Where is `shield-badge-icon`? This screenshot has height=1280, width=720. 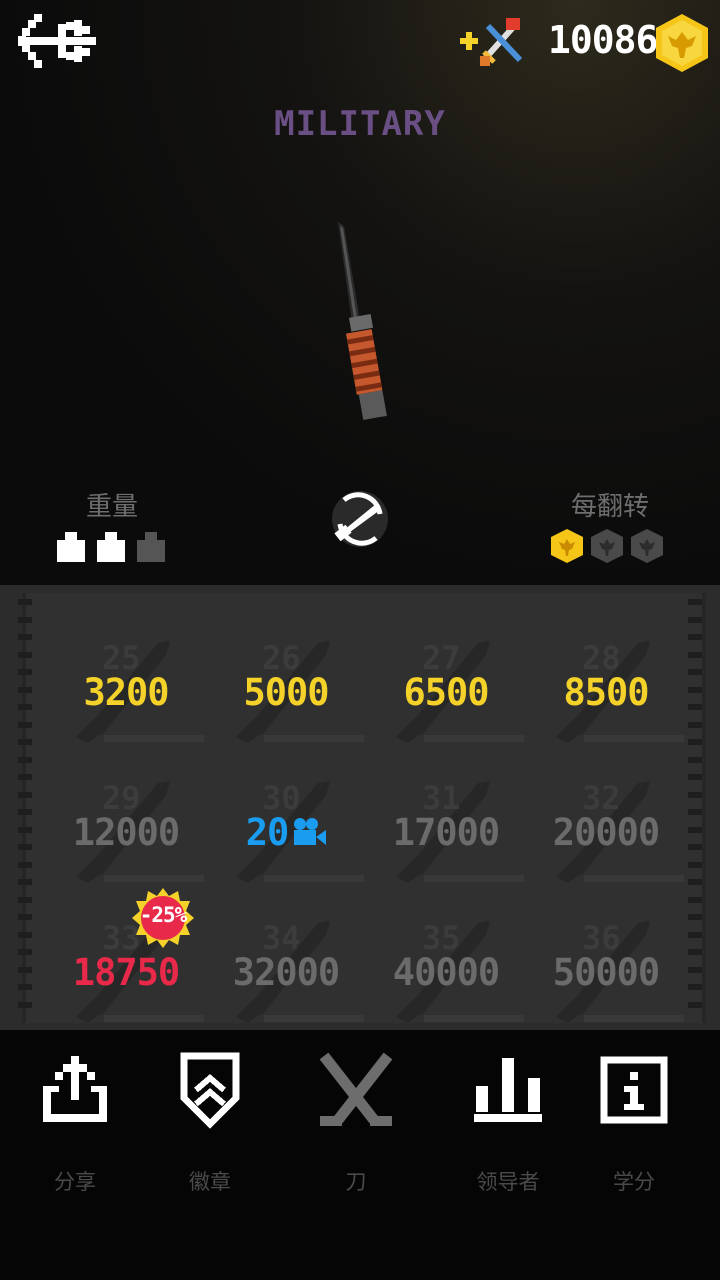 shield-badge-icon is located at coordinates (210, 1090).